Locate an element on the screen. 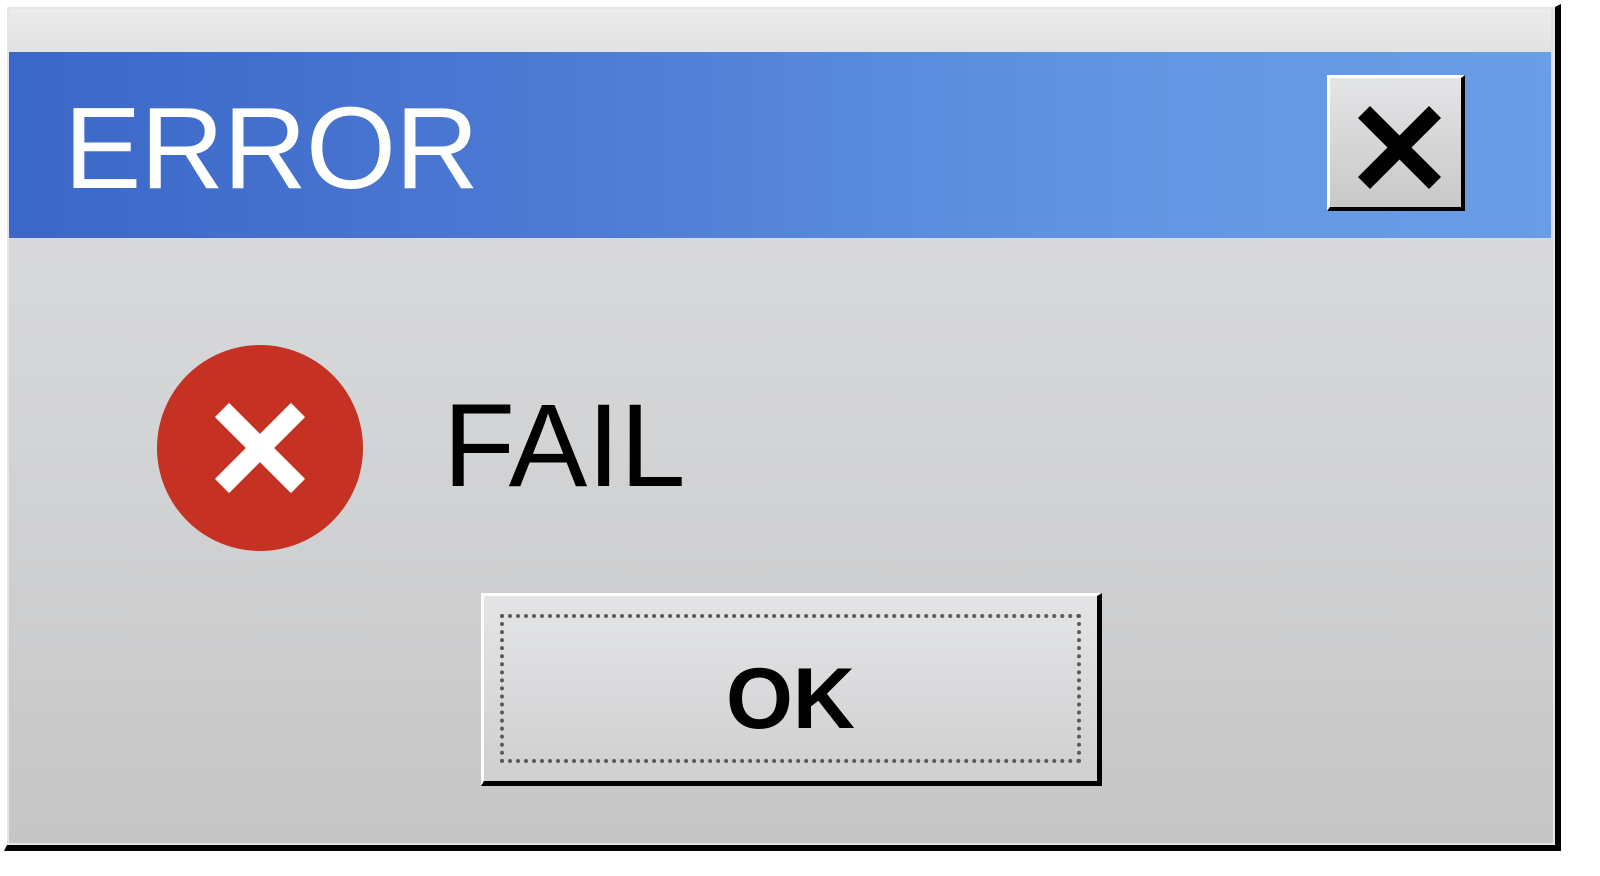 The width and height of the screenshot is (1600, 876). error-icon is located at coordinates (260, 448).